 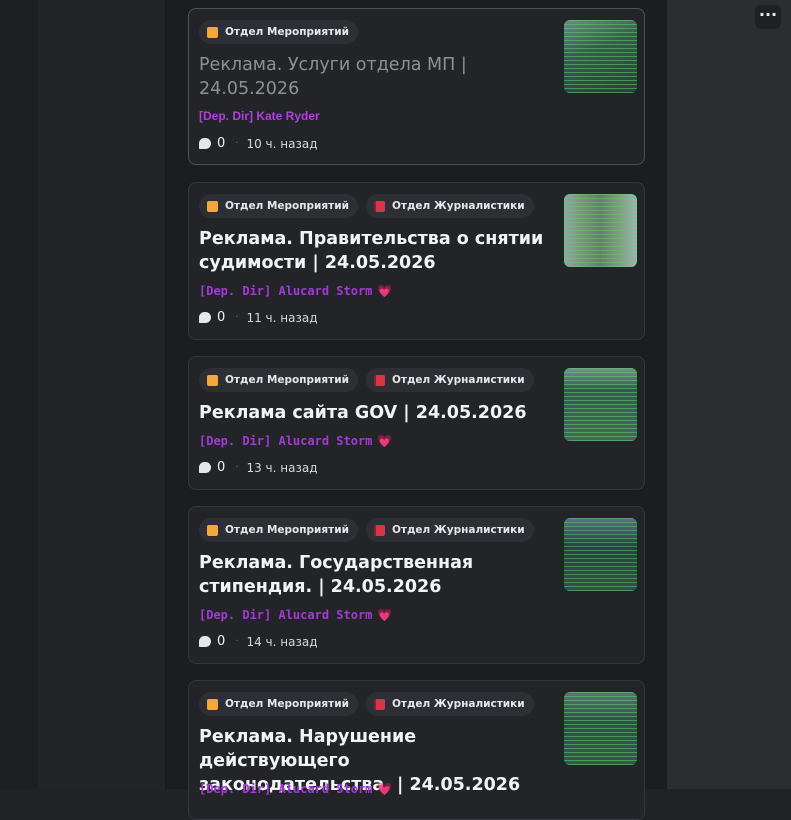 I want to click on post-meta: 0 · 11 ч. назад, so click(x=258, y=317).